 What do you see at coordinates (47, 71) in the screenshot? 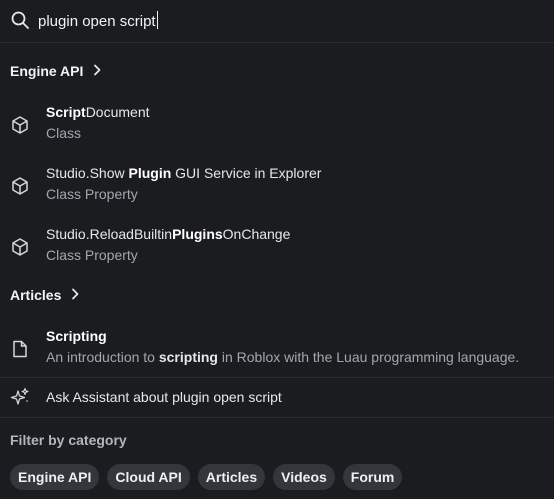
I see `section-label: Engine API` at bounding box center [47, 71].